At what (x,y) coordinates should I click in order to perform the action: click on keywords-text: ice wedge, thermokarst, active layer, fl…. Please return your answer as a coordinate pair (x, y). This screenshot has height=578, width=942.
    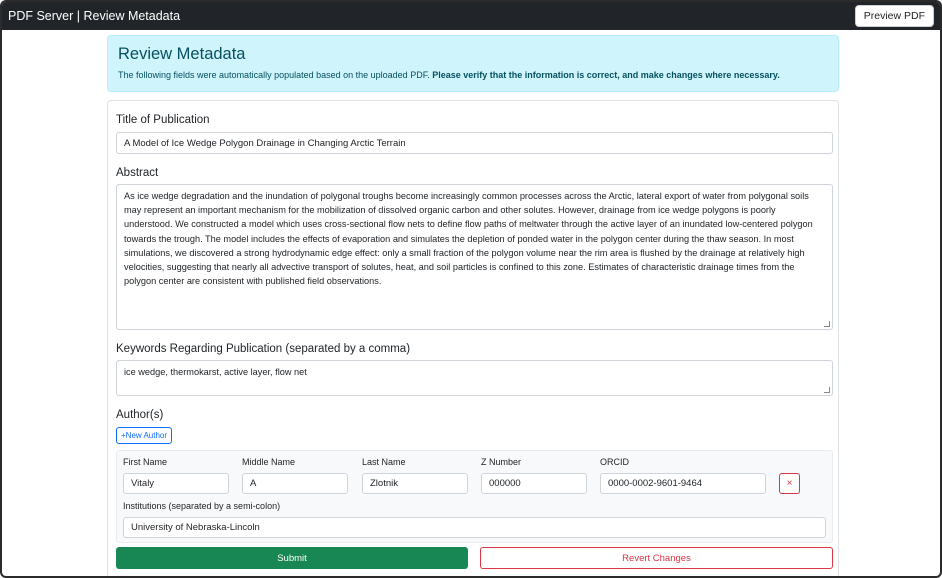
    Looking at the image, I should click on (215, 372).